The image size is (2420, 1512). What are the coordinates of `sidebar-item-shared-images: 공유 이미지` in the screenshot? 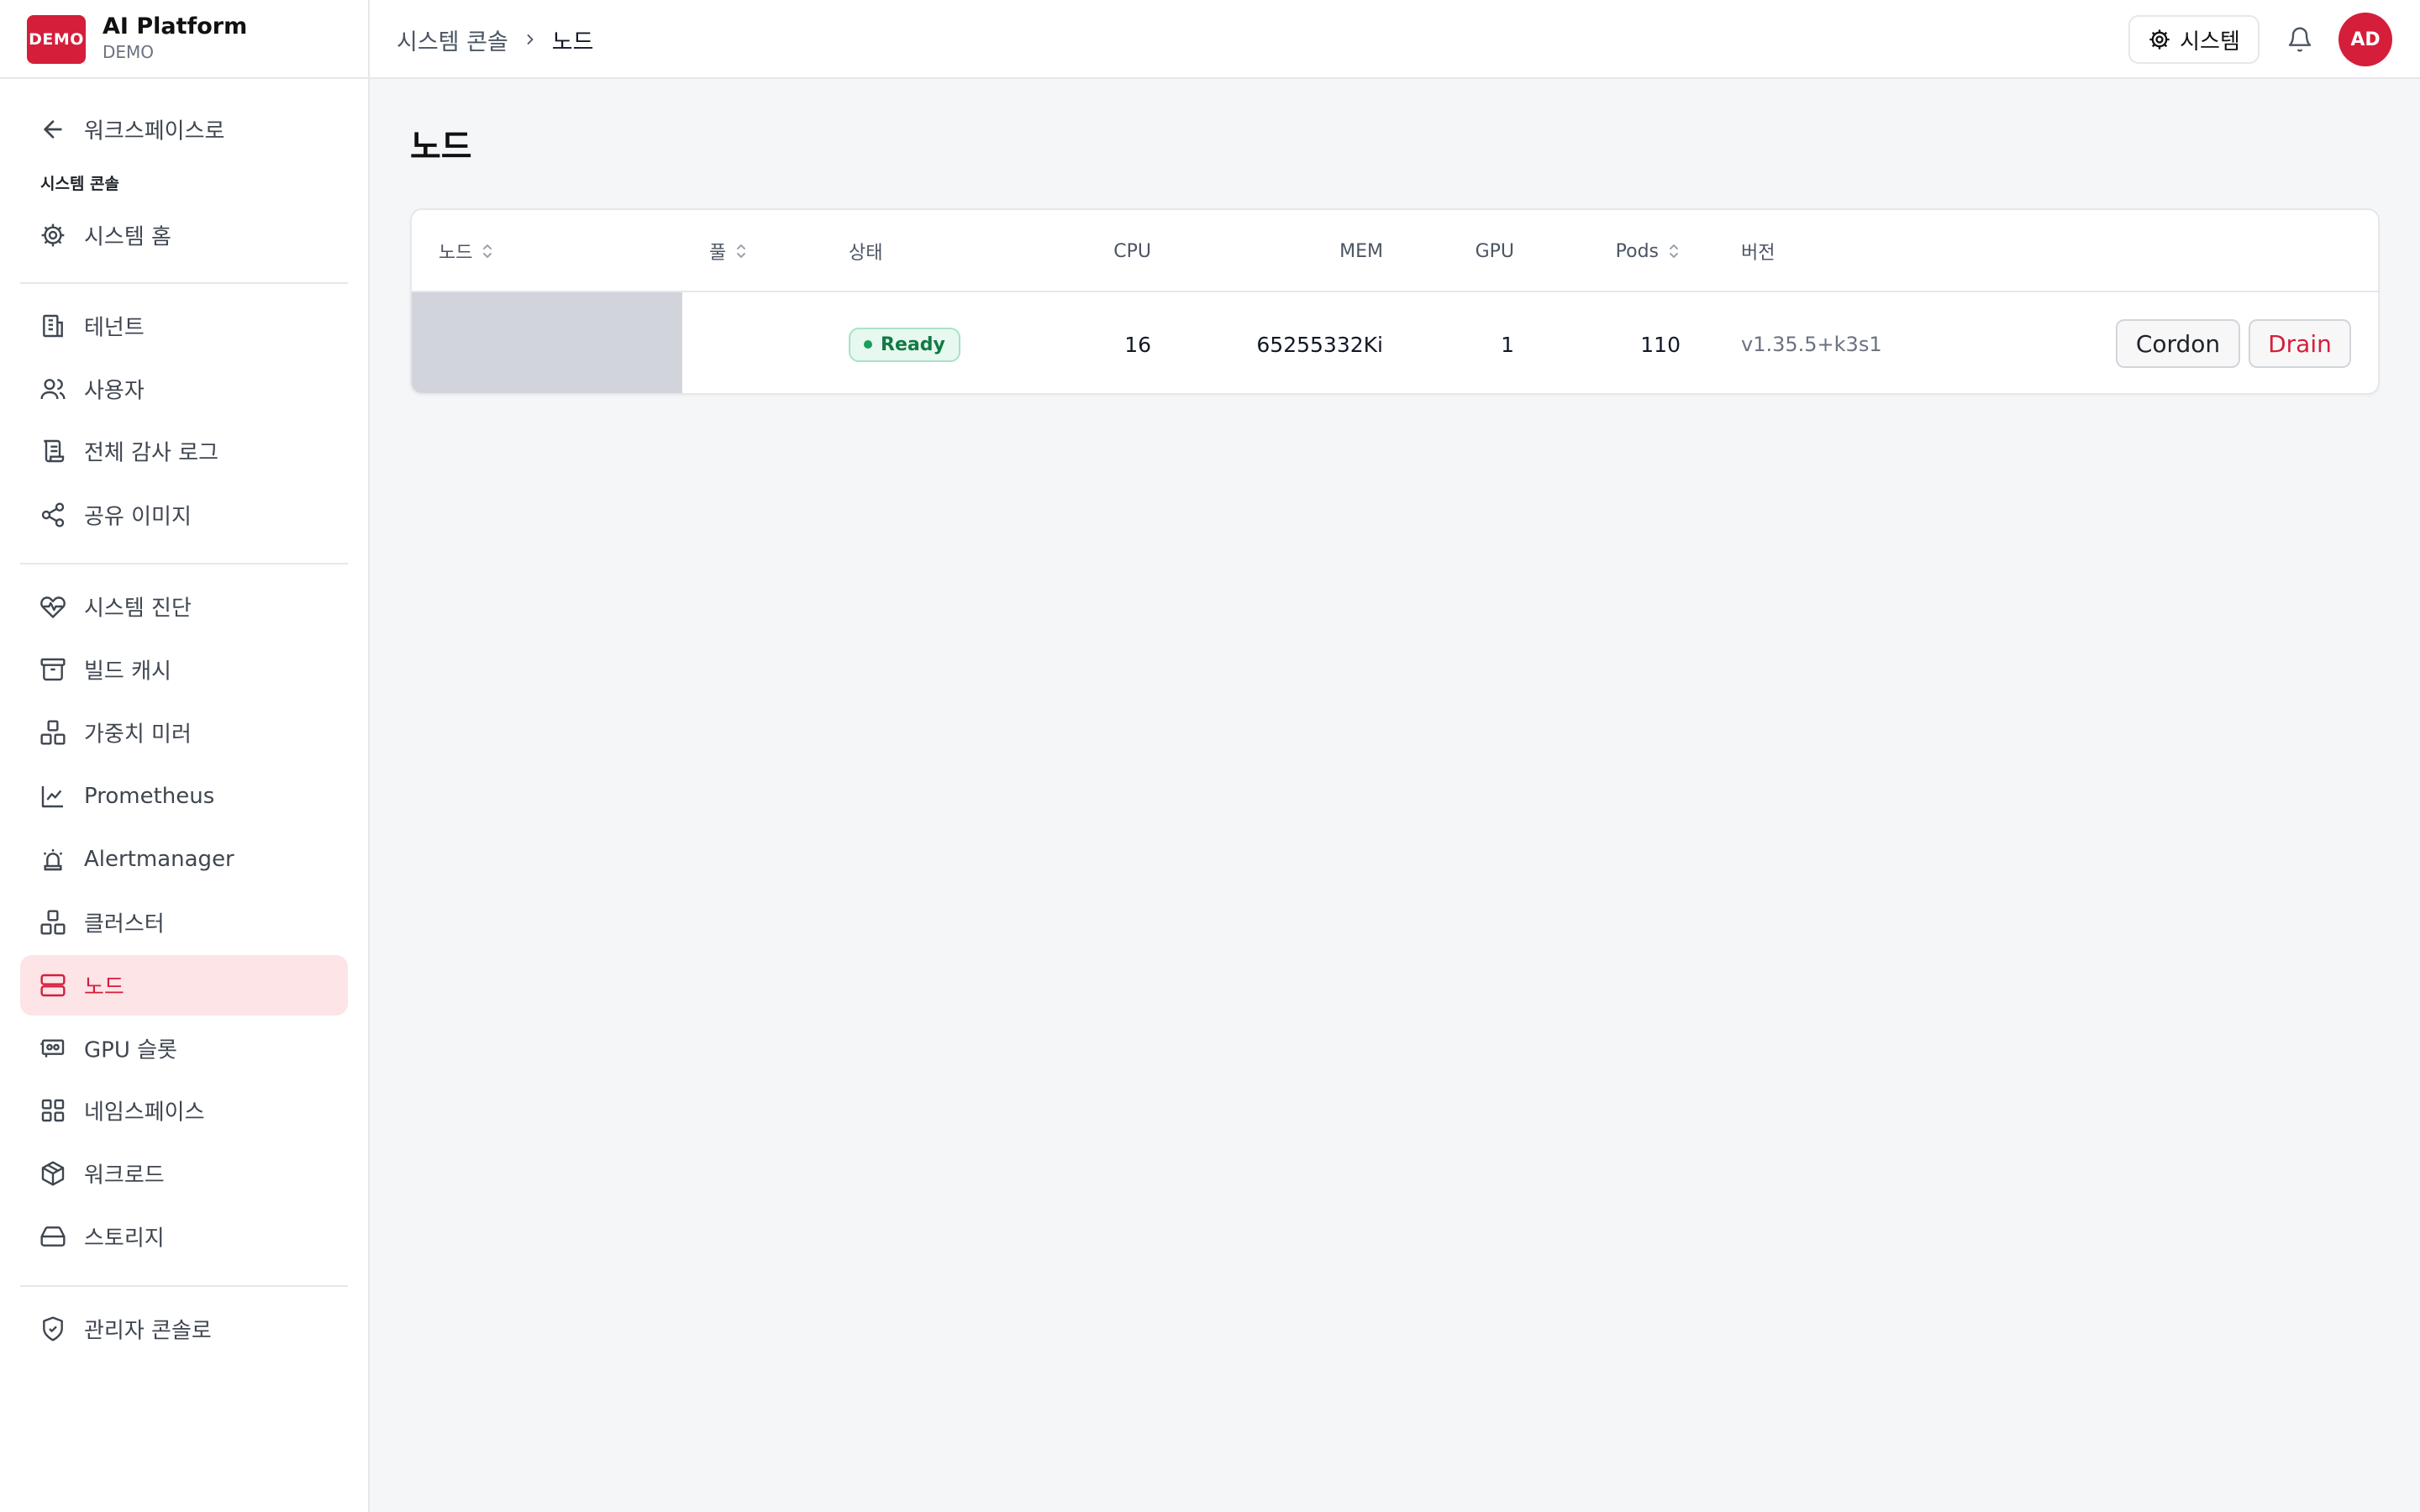 It's located at (184, 515).